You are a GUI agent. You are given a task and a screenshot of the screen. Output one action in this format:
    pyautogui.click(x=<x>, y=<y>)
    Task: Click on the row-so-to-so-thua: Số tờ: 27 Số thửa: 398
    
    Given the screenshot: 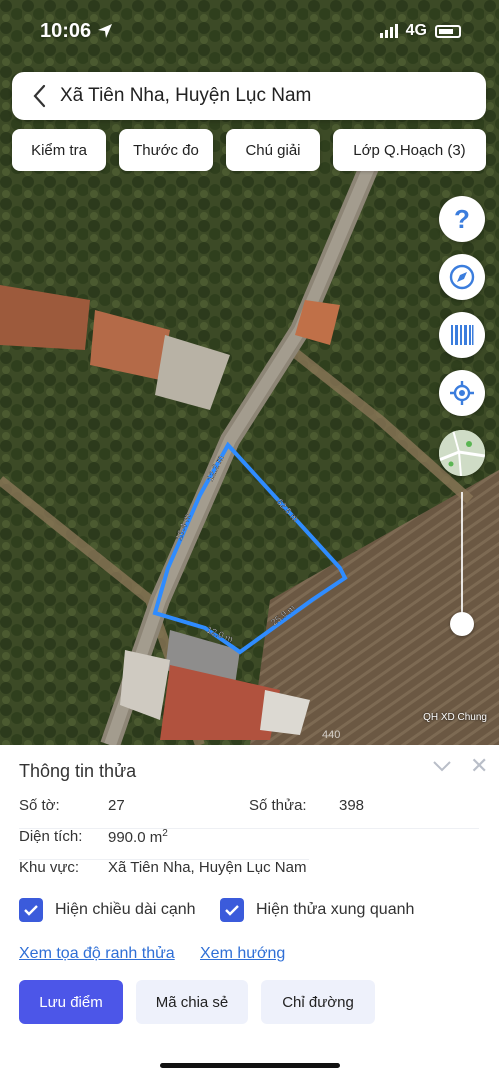 What is the action you would take?
    pyautogui.click(x=249, y=813)
    